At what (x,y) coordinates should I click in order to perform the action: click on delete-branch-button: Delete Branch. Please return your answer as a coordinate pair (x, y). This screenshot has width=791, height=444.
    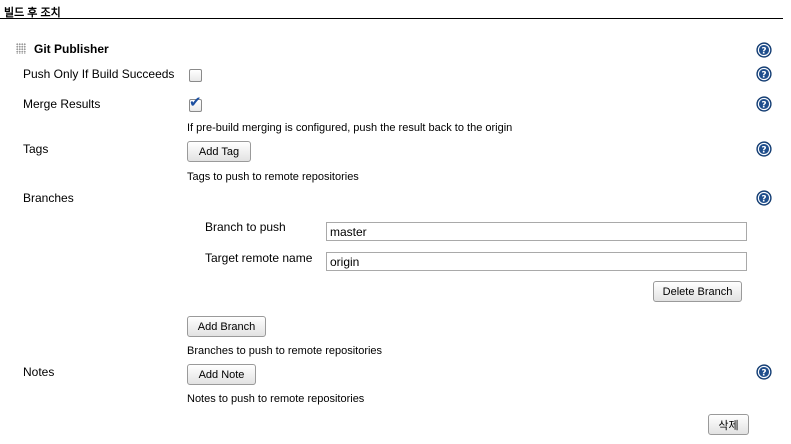
    Looking at the image, I should click on (697, 291).